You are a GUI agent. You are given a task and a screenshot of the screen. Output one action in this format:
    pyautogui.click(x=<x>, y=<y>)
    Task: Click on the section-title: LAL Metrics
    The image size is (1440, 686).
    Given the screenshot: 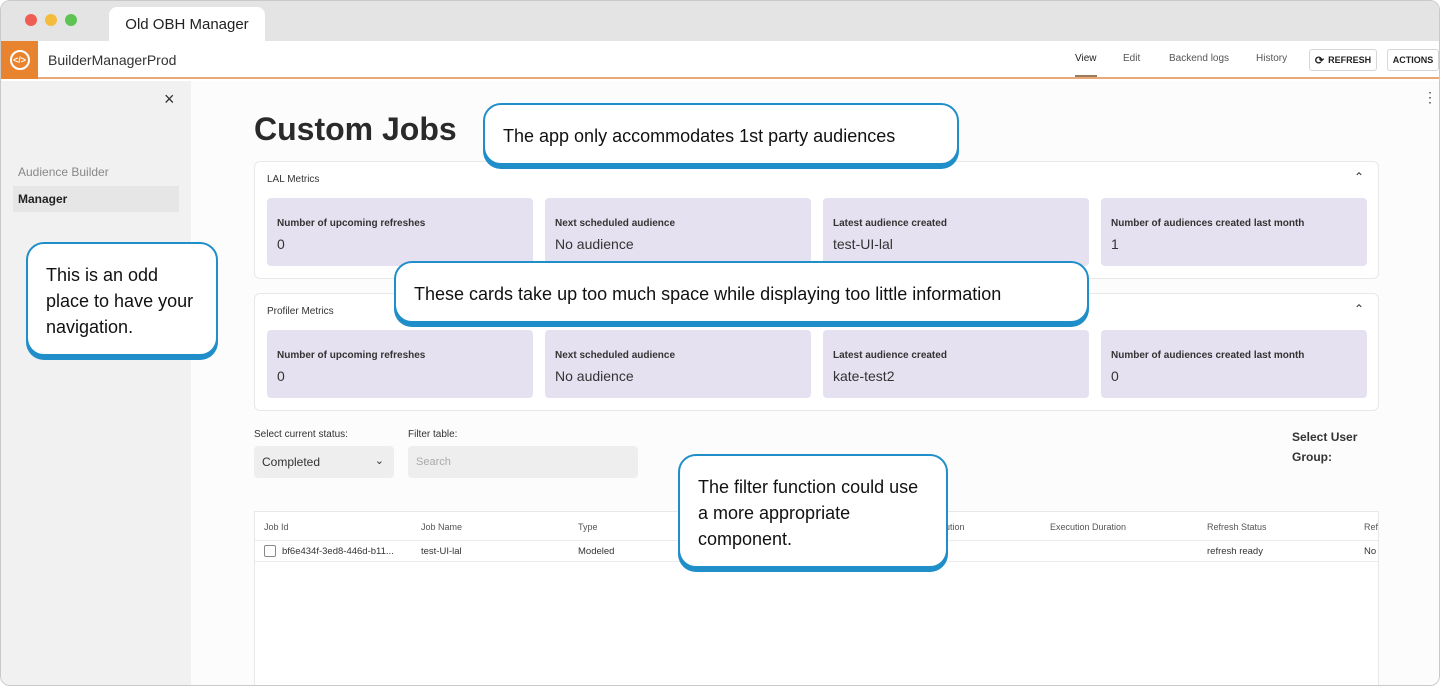 What is the action you would take?
    pyautogui.click(x=293, y=179)
    